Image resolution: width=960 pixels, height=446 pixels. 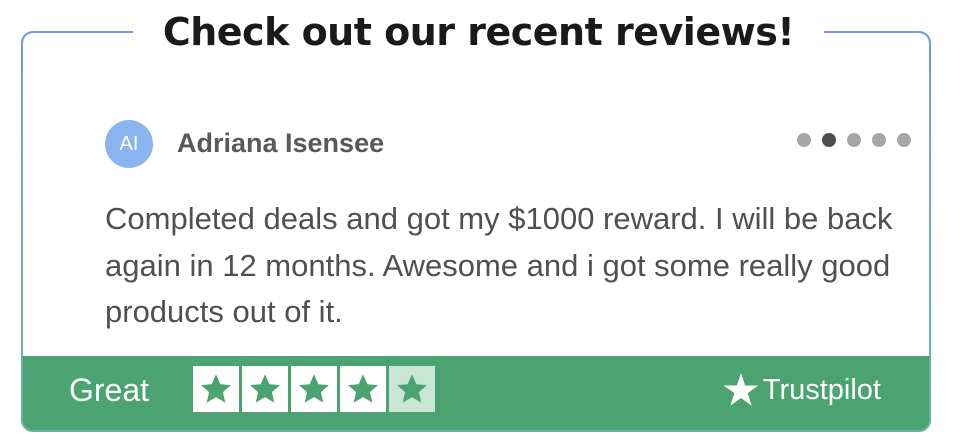 What do you see at coordinates (829, 140) in the screenshot?
I see `carousel-dot-active` at bounding box center [829, 140].